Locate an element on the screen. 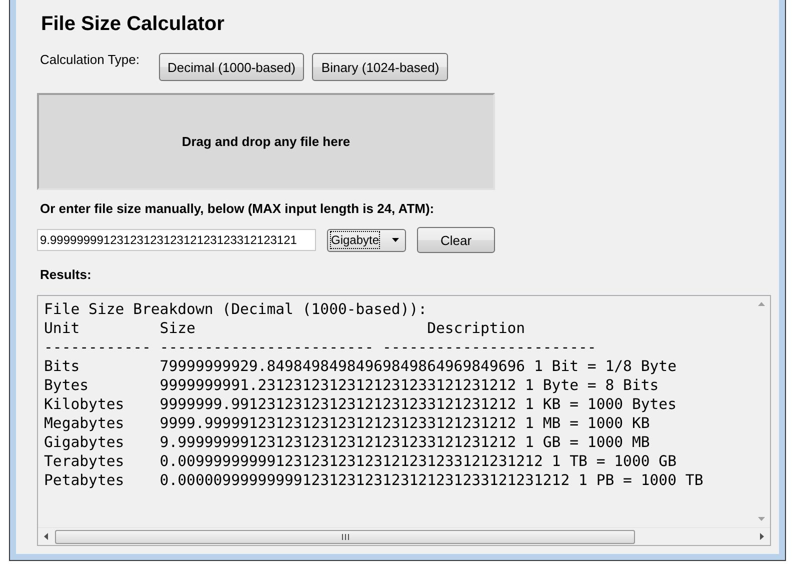 The width and height of the screenshot is (810, 564). result-line: ------------ ------------------------ ------------------------ is located at coordinates (320, 347).